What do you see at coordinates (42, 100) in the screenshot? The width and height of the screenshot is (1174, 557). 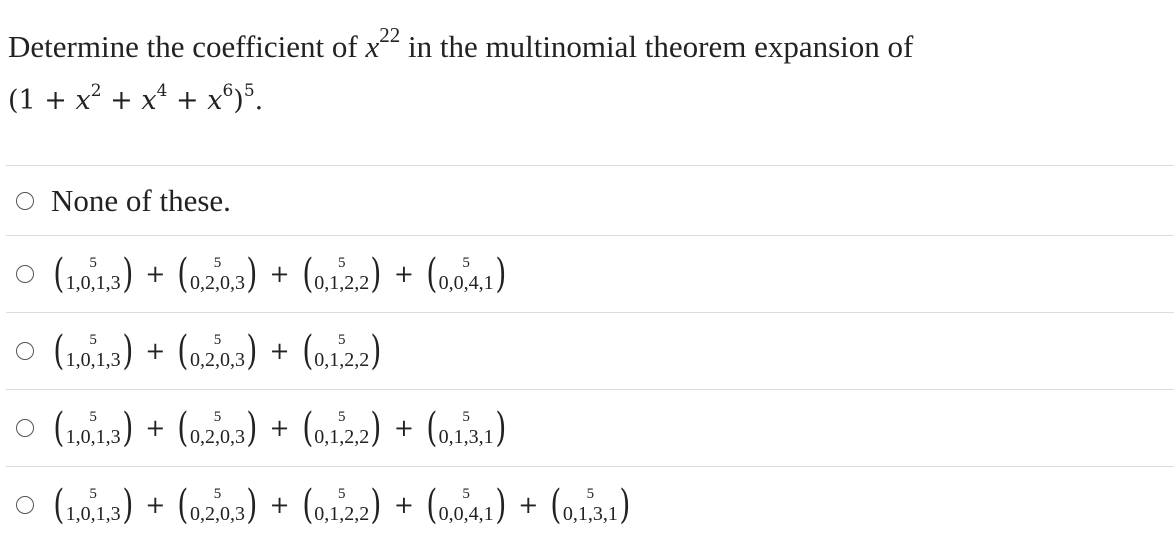 I see `poly-open: (1 +` at bounding box center [42, 100].